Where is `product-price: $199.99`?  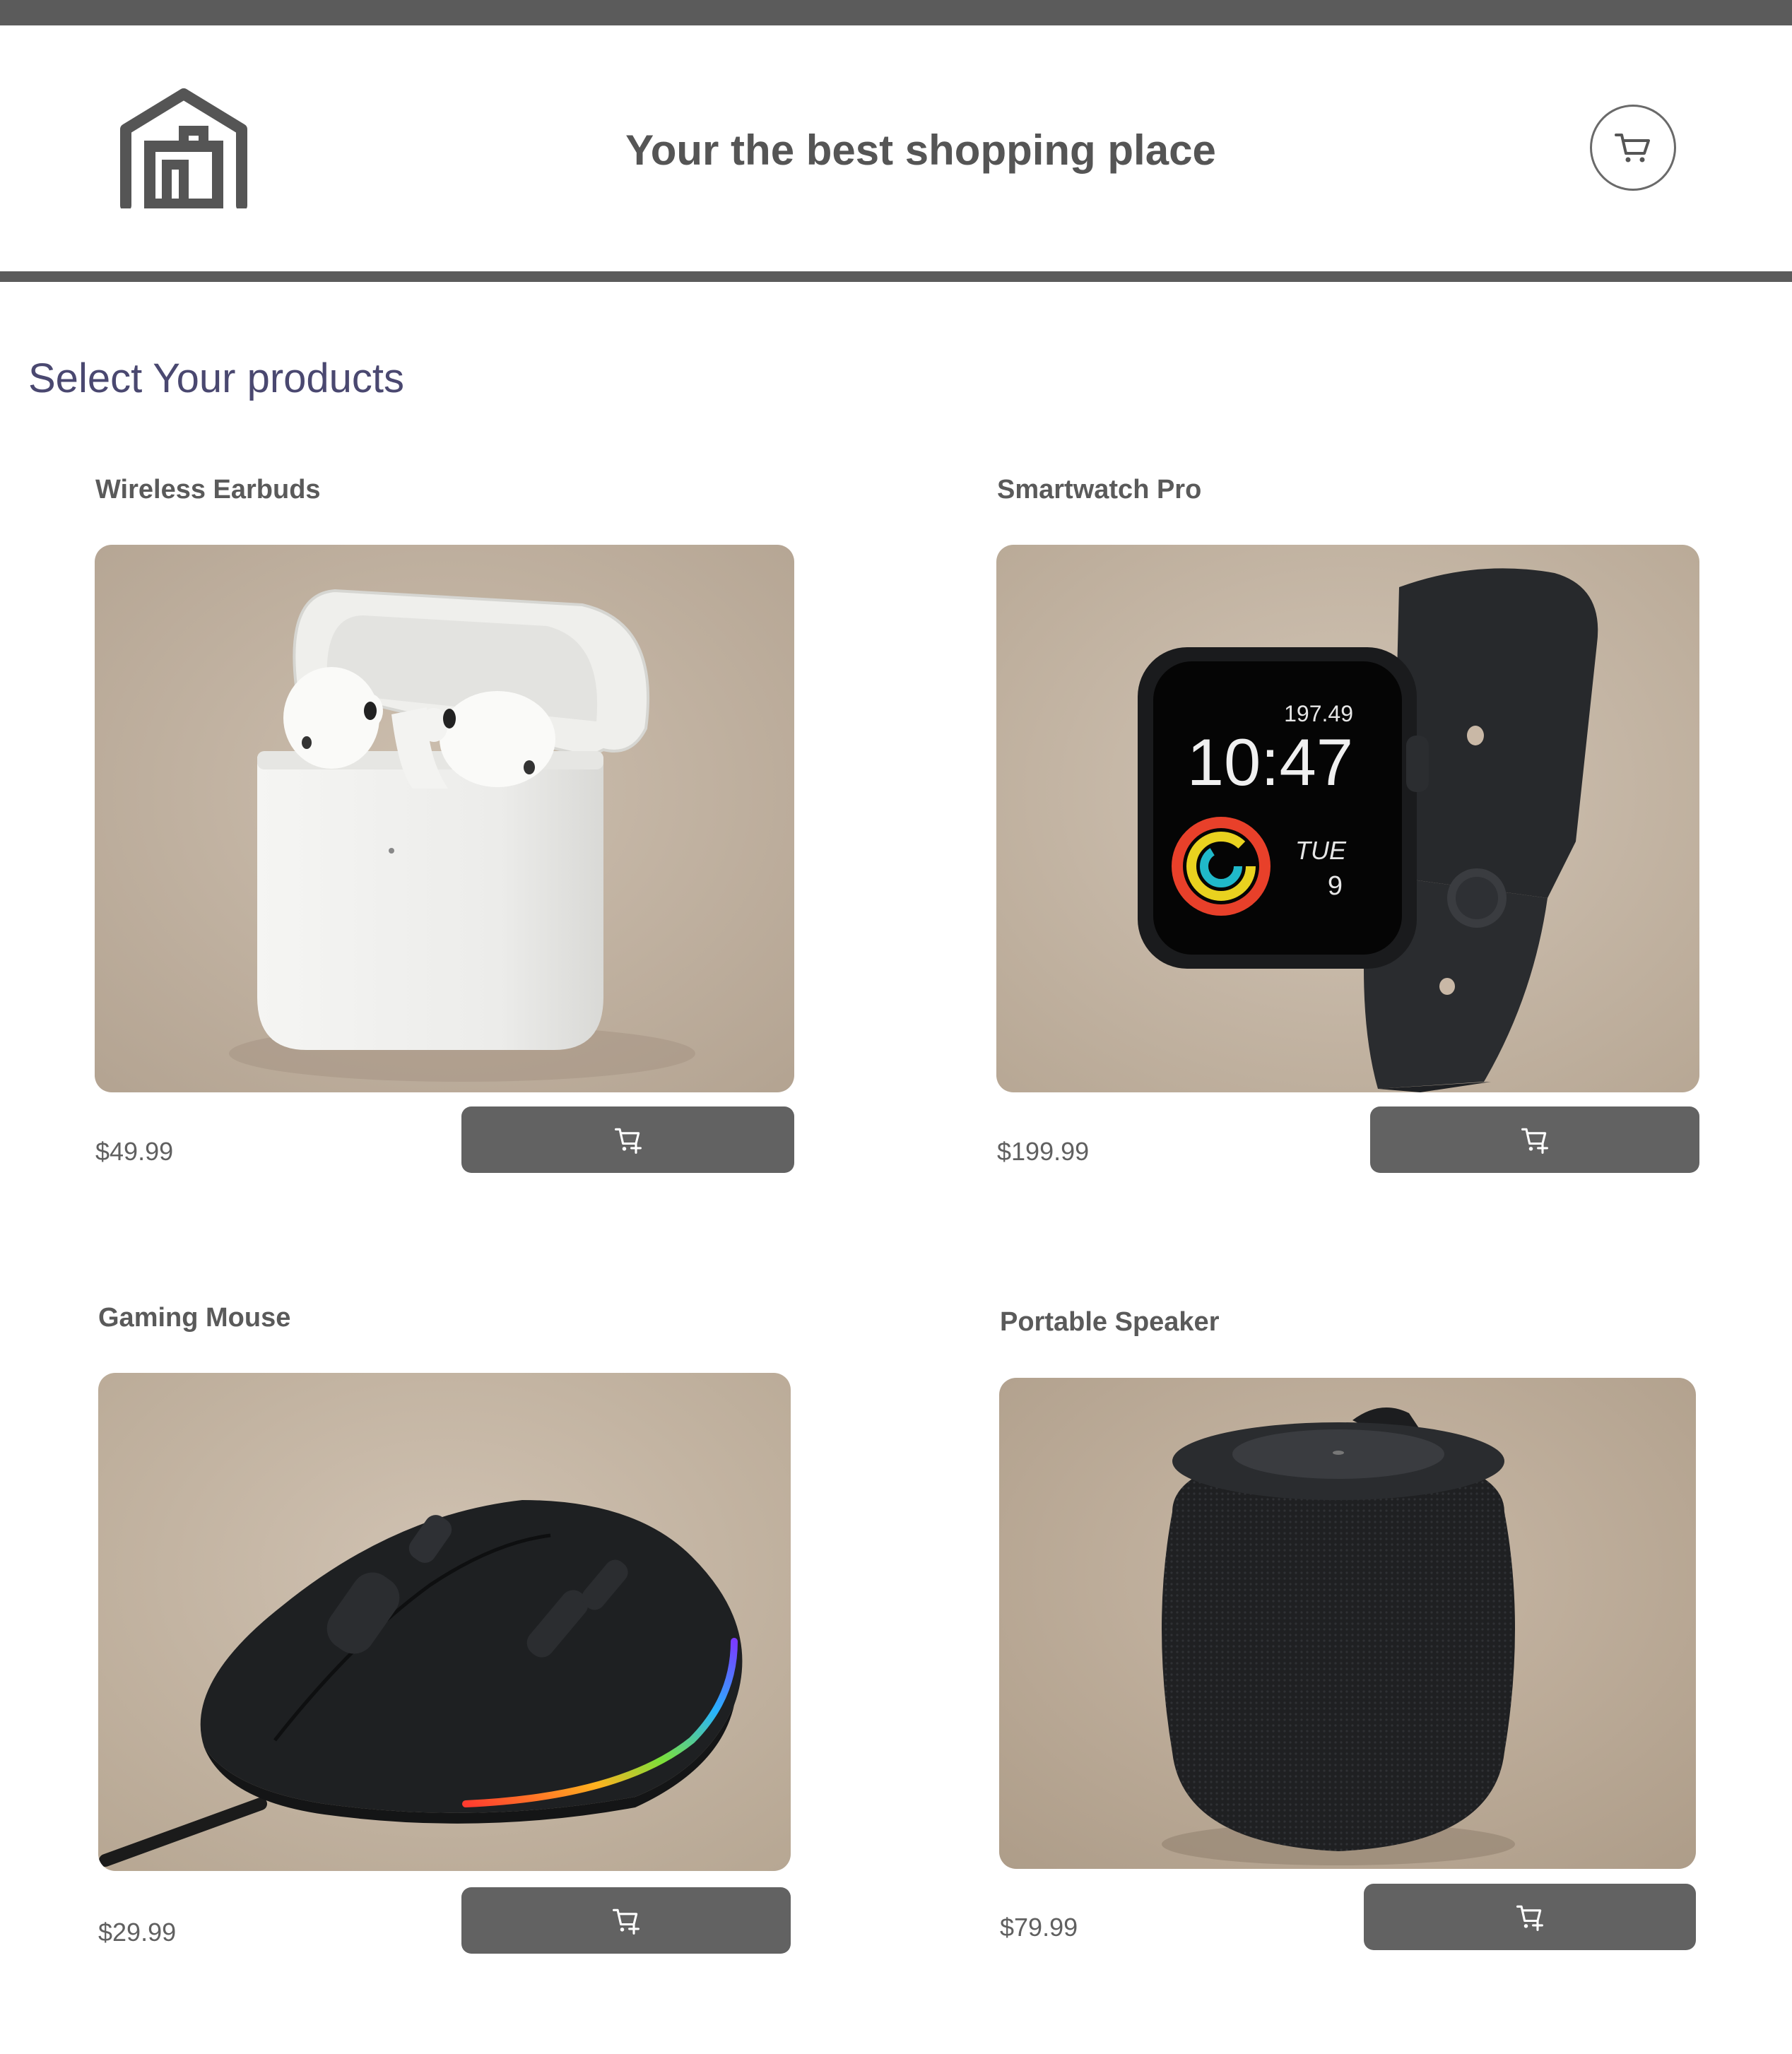 product-price: $199.99 is located at coordinates (1043, 1151).